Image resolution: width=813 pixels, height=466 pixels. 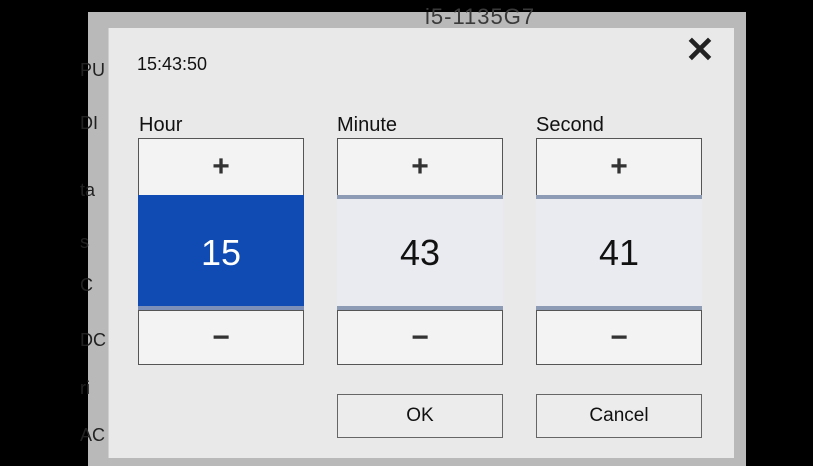 What do you see at coordinates (480, 16) in the screenshot?
I see `background-cpu-text: i5-1135G7` at bounding box center [480, 16].